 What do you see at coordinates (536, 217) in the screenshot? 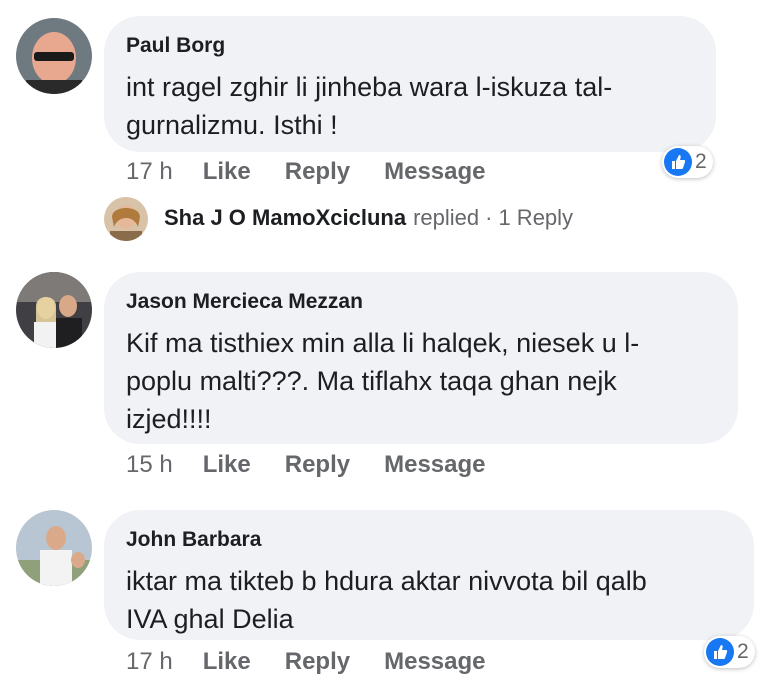
I see `reply-count: 1 Reply` at bounding box center [536, 217].